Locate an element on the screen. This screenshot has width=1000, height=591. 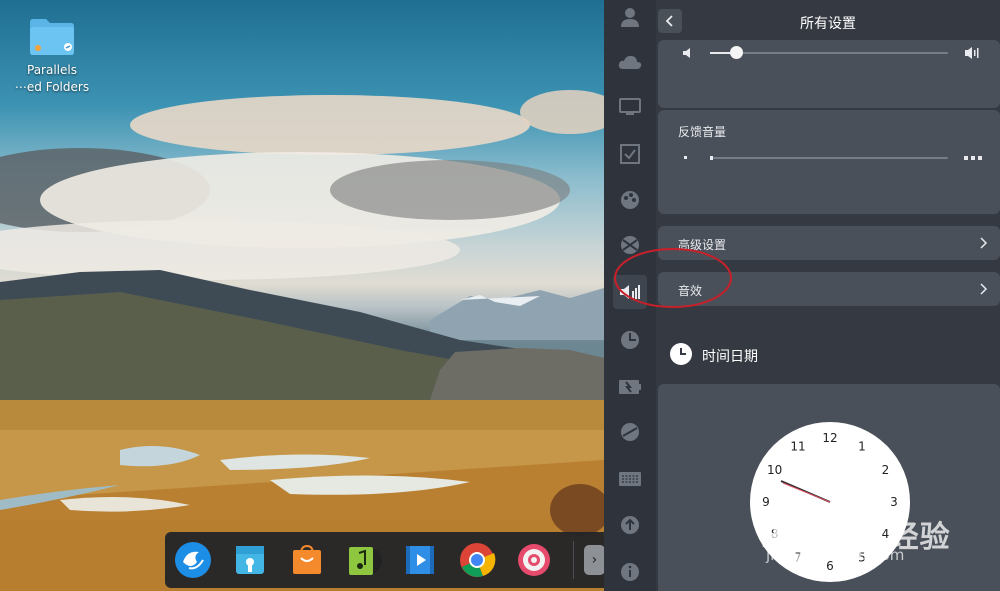
dock-separator is located at coordinates (573, 560).